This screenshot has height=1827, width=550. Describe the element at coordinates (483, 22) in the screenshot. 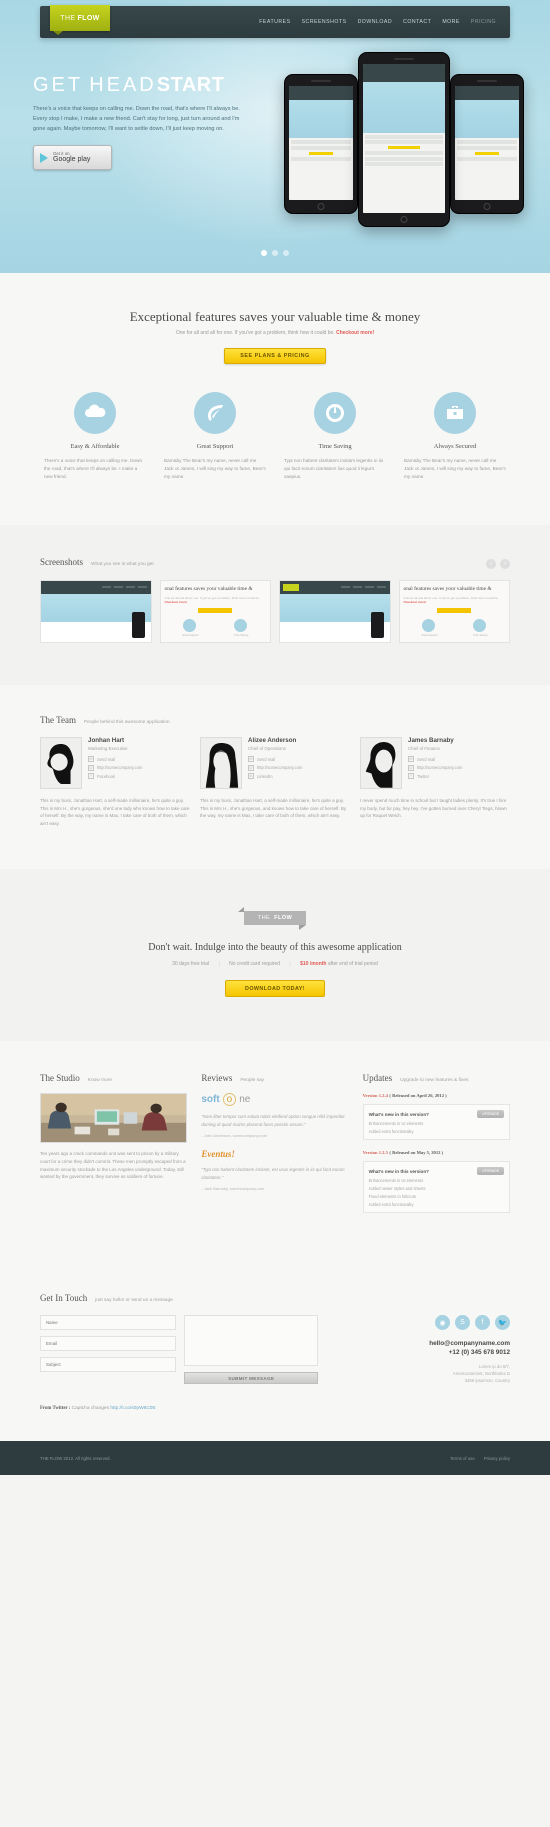

I see `nav-item-pricing: PRICING` at that location.